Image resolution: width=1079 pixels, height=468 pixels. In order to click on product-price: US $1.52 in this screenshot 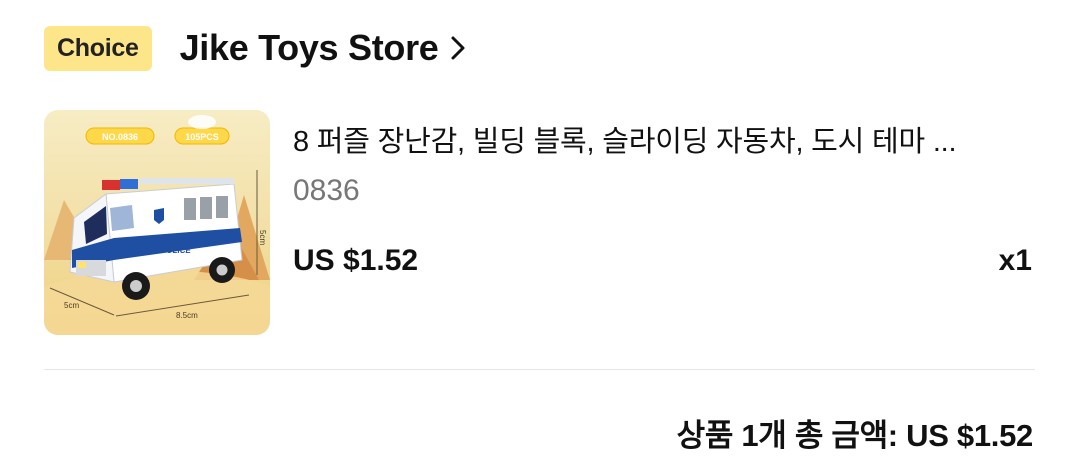, I will do `click(356, 260)`.